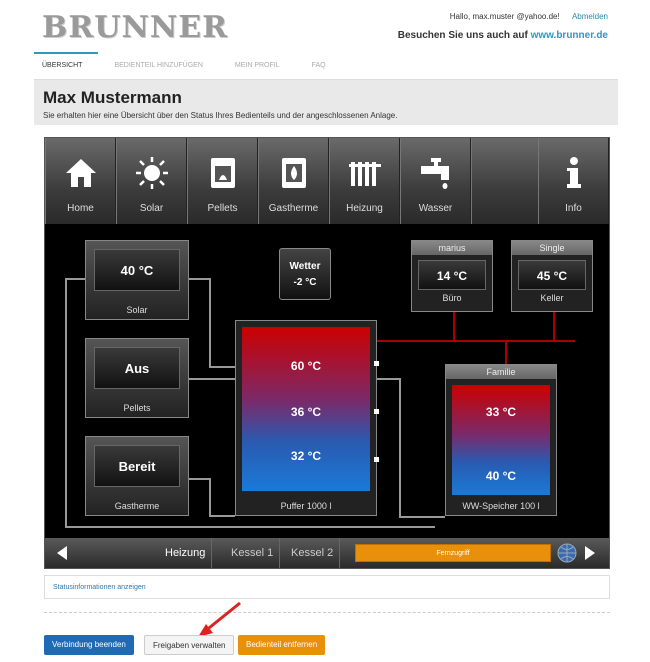  Describe the element at coordinates (80, 208) in the screenshot. I see `home-label: Home` at that location.